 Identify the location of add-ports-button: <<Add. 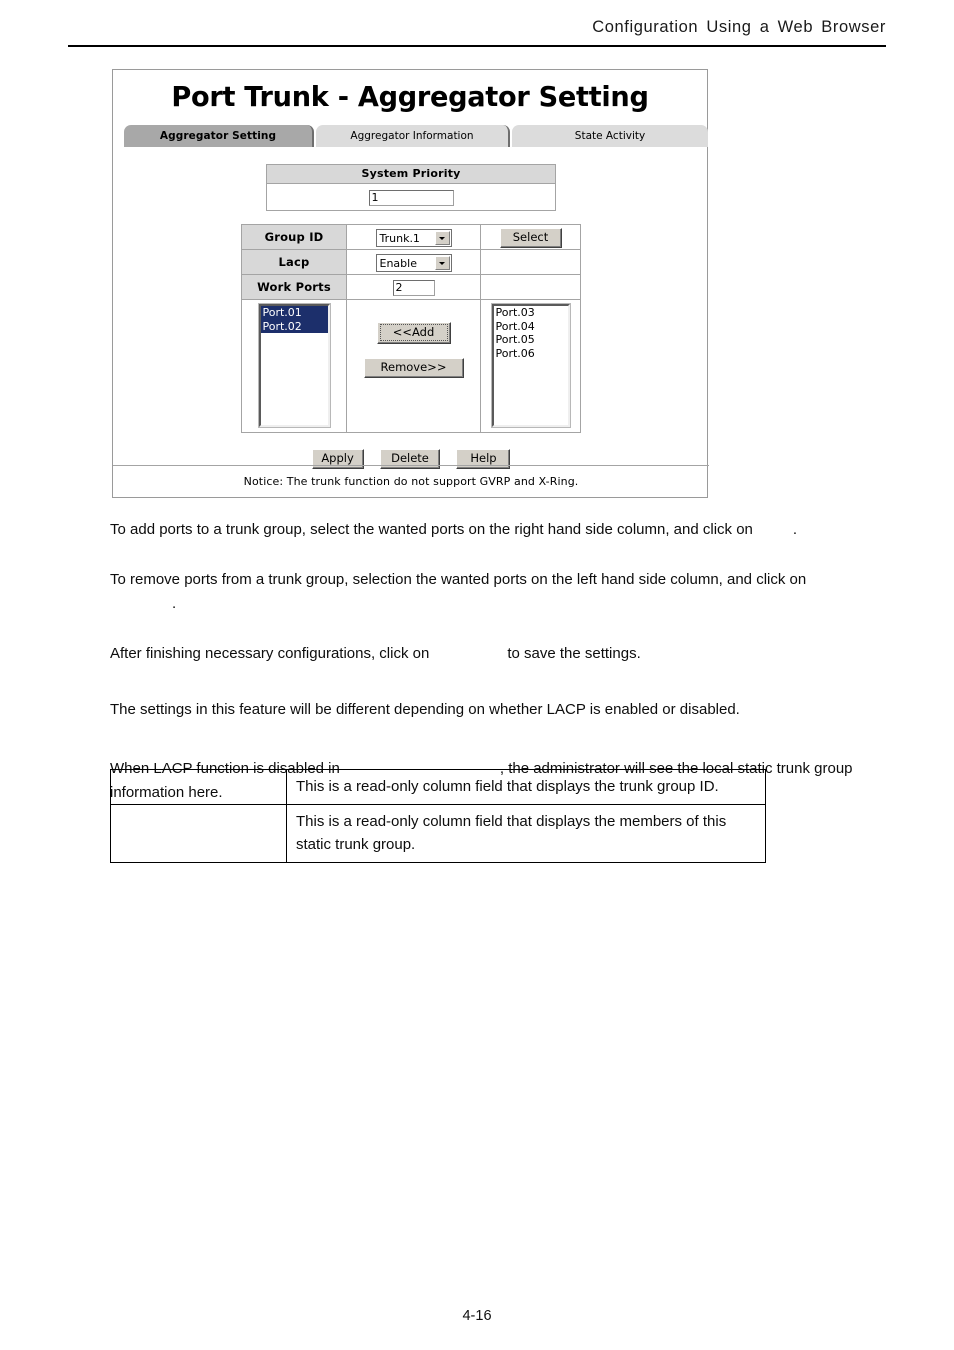
(413, 333).